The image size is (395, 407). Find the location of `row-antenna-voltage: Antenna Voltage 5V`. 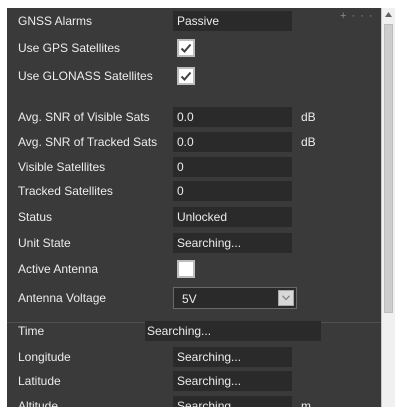

row-antenna-voltage: Antenna Voltage 5V is located at coordinates (194, 298).